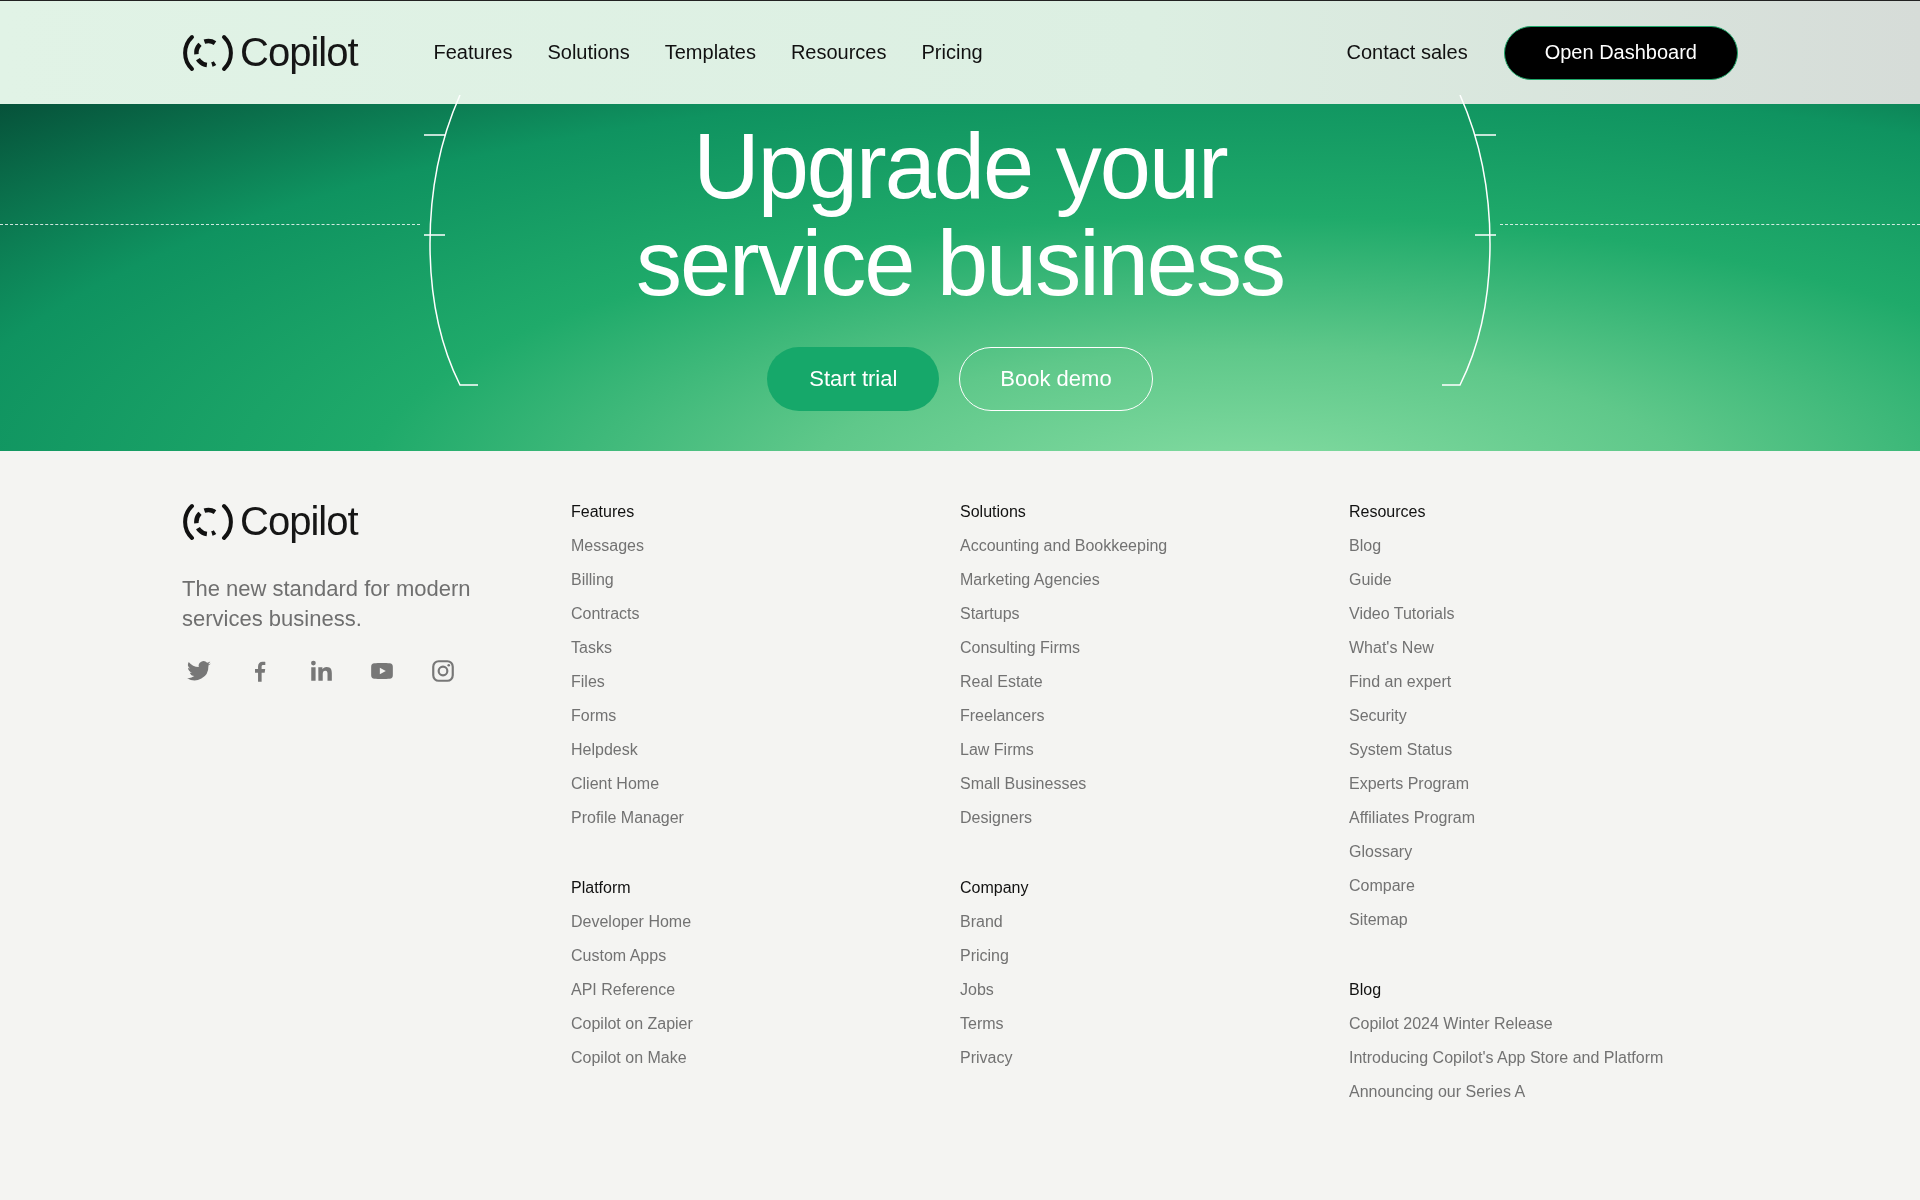 Image resolution: width=1920 pixels, height=1200 pixels. Describe the element at coordinates (1154, 1058) in the screenshot. I see `footer-link: Privacy` at that location.